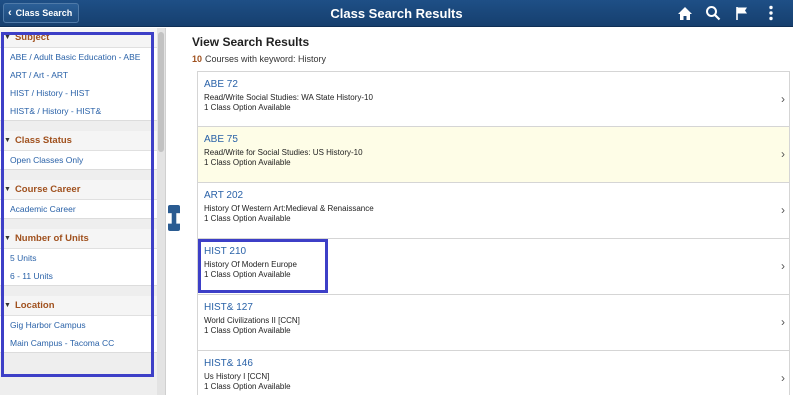 This screenshot has width=793, height=395. Describe the element at coordinates (685, 13) in the screenshot. I see `home-icon` at that location.